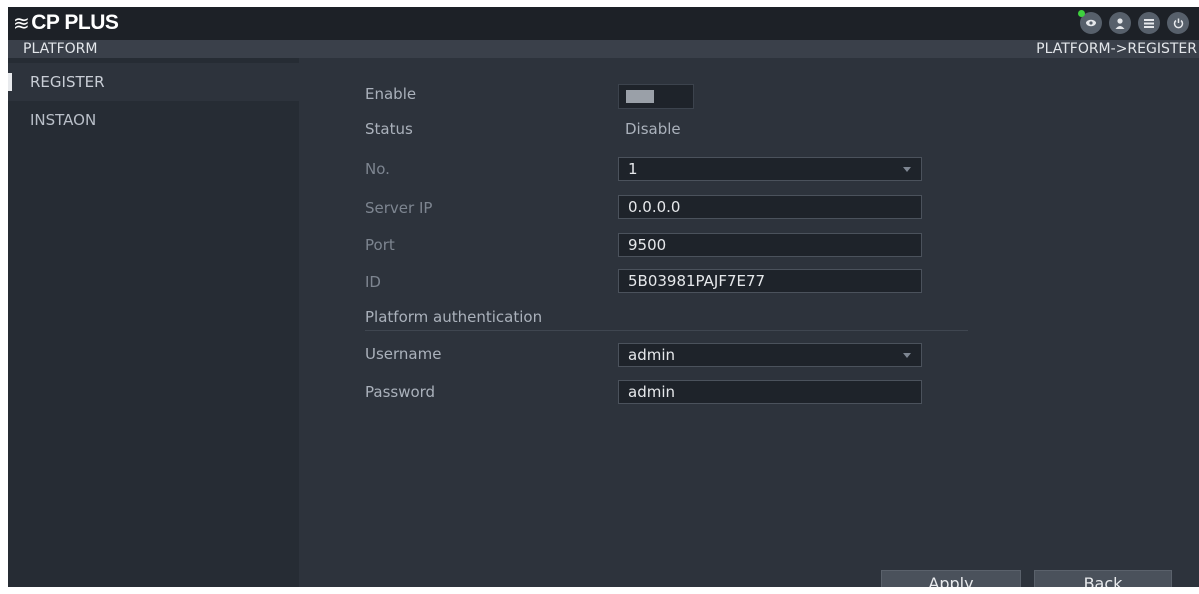 The width and height of the screenshot is (1199, 594). Describe the element at coordinates (603, 49) in the screenshot. I see `breadcrumb-bar: PLATFORM PLATFORM->REGISTER` at that location.